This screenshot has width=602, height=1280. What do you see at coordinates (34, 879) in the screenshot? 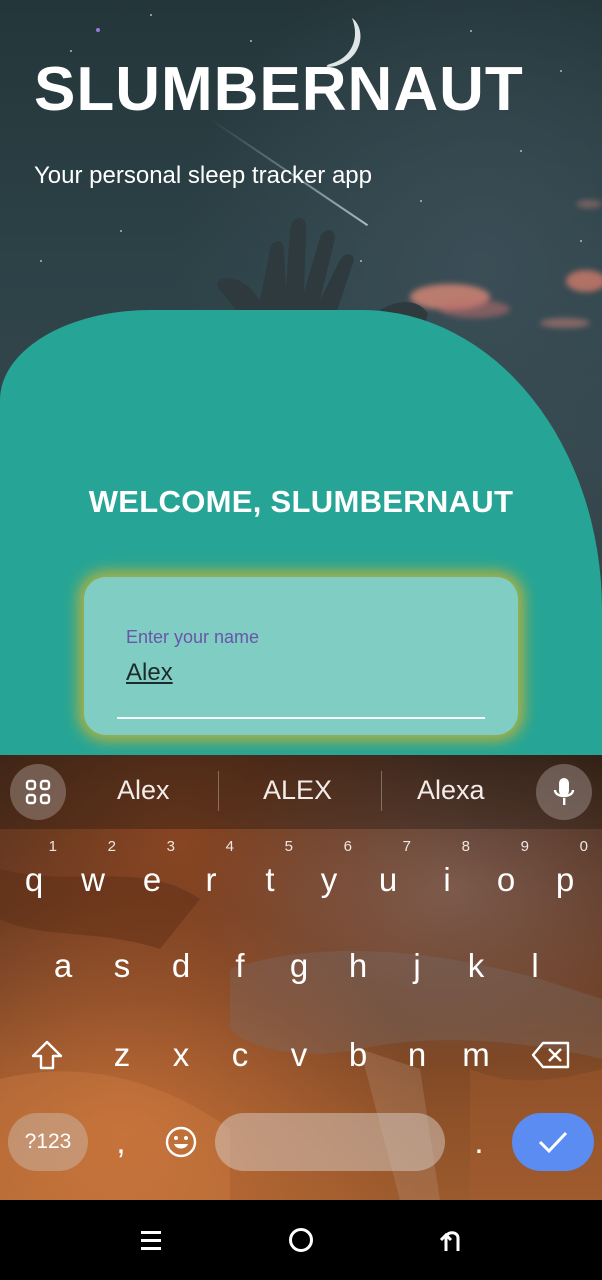
I see `key-letter: q` at bounding box center [34, 879].